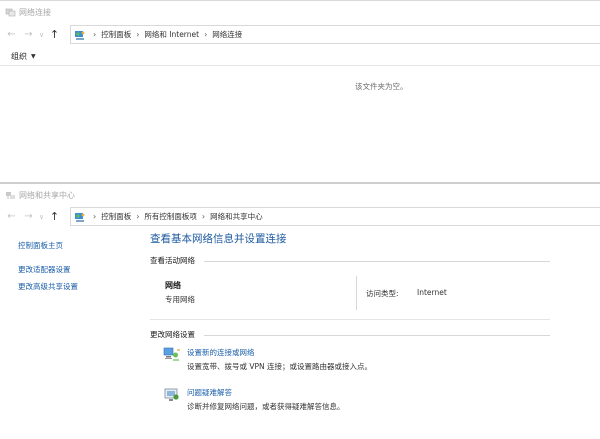  I want to click on breadcrumb-network-connections: 网络连接, so click(227, 34).